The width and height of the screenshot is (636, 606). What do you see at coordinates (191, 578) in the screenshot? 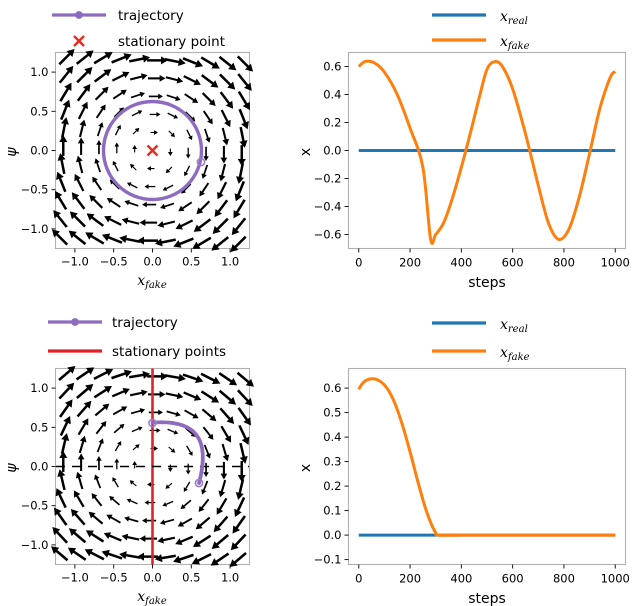
I see `x-tick-label: 0.5` at bounding box center [191, 578].